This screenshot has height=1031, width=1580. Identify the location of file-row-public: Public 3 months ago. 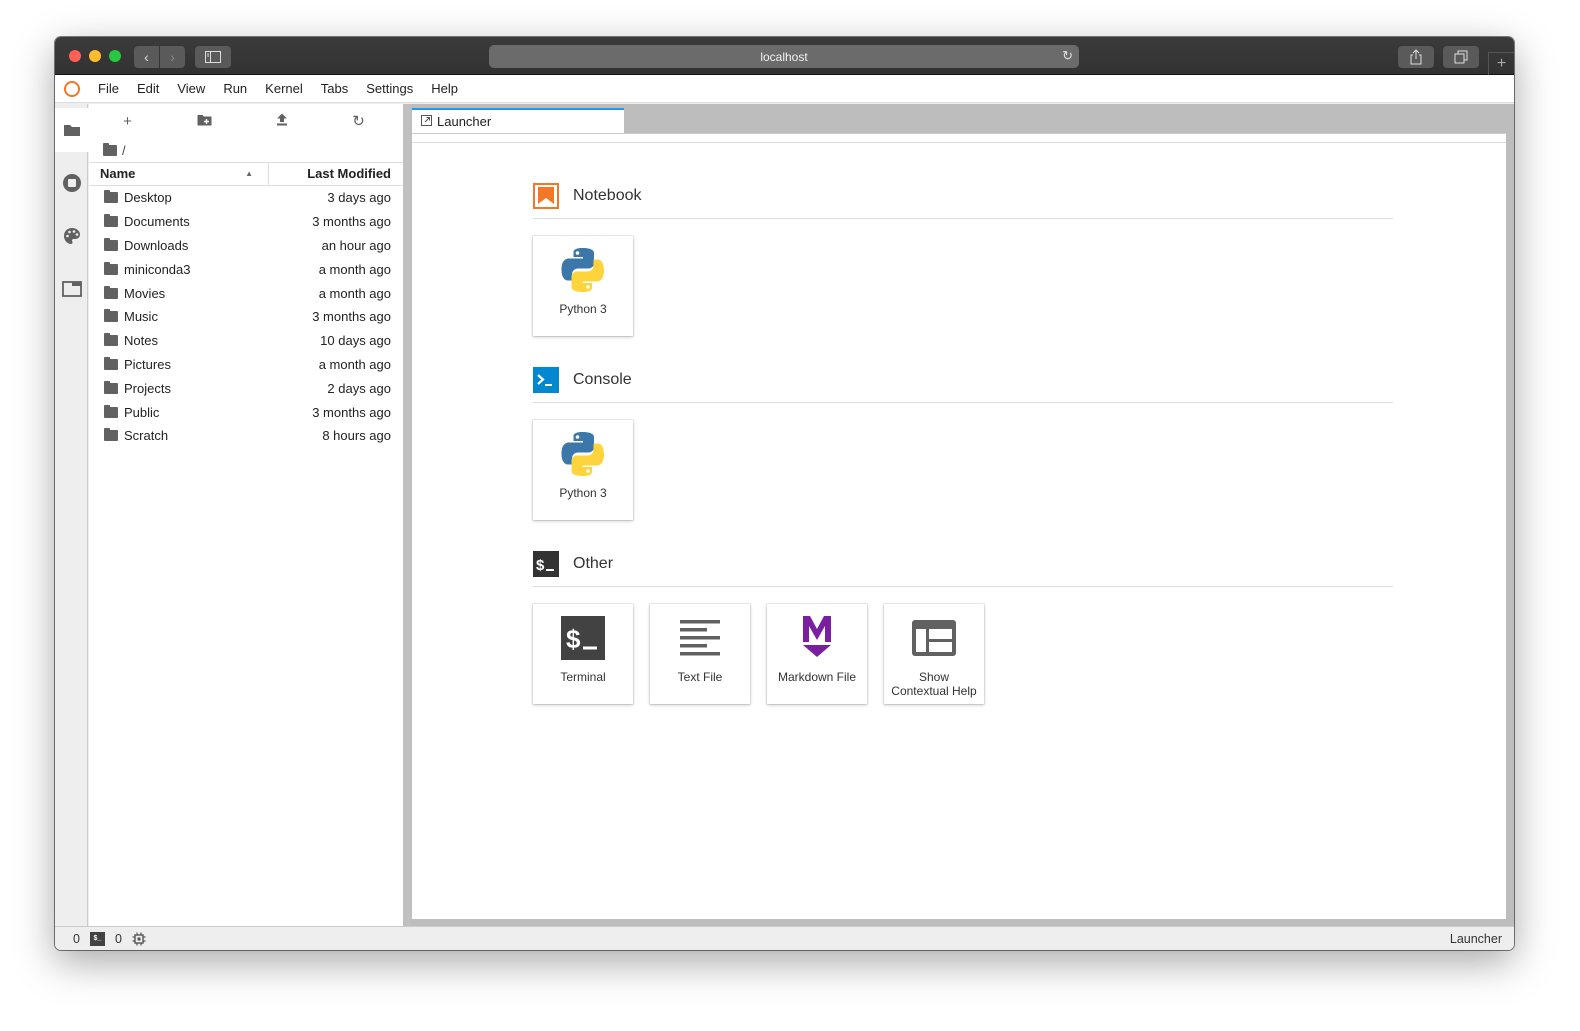
(246, 412).